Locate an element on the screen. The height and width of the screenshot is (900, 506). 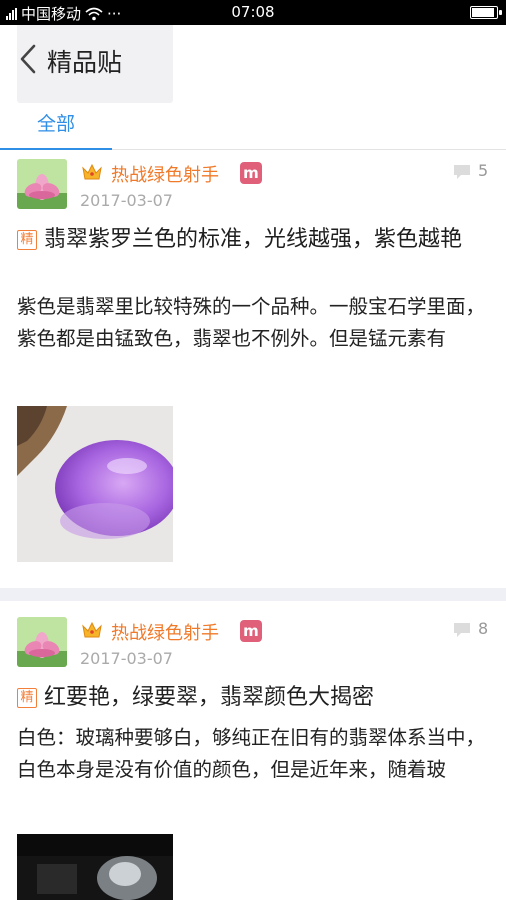
post-title: 精翡翠紫罗兰色的标准，光线越强，紫色越艳 is located at coordinates (252, 240).